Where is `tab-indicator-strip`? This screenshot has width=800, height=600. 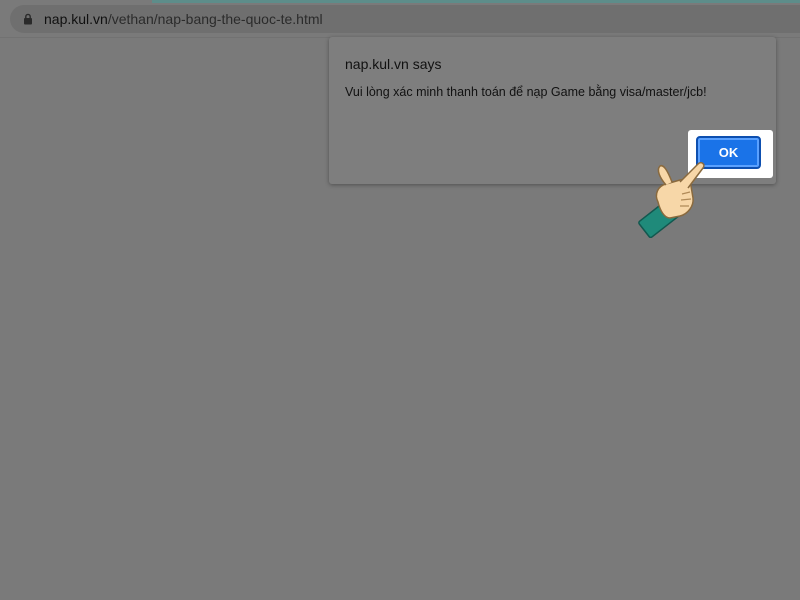
tab-indicator-strip is located at coordinates (476, 1).